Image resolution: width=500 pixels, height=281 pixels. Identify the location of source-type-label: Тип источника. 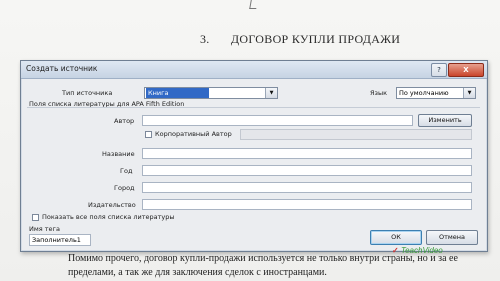
(87, 93).